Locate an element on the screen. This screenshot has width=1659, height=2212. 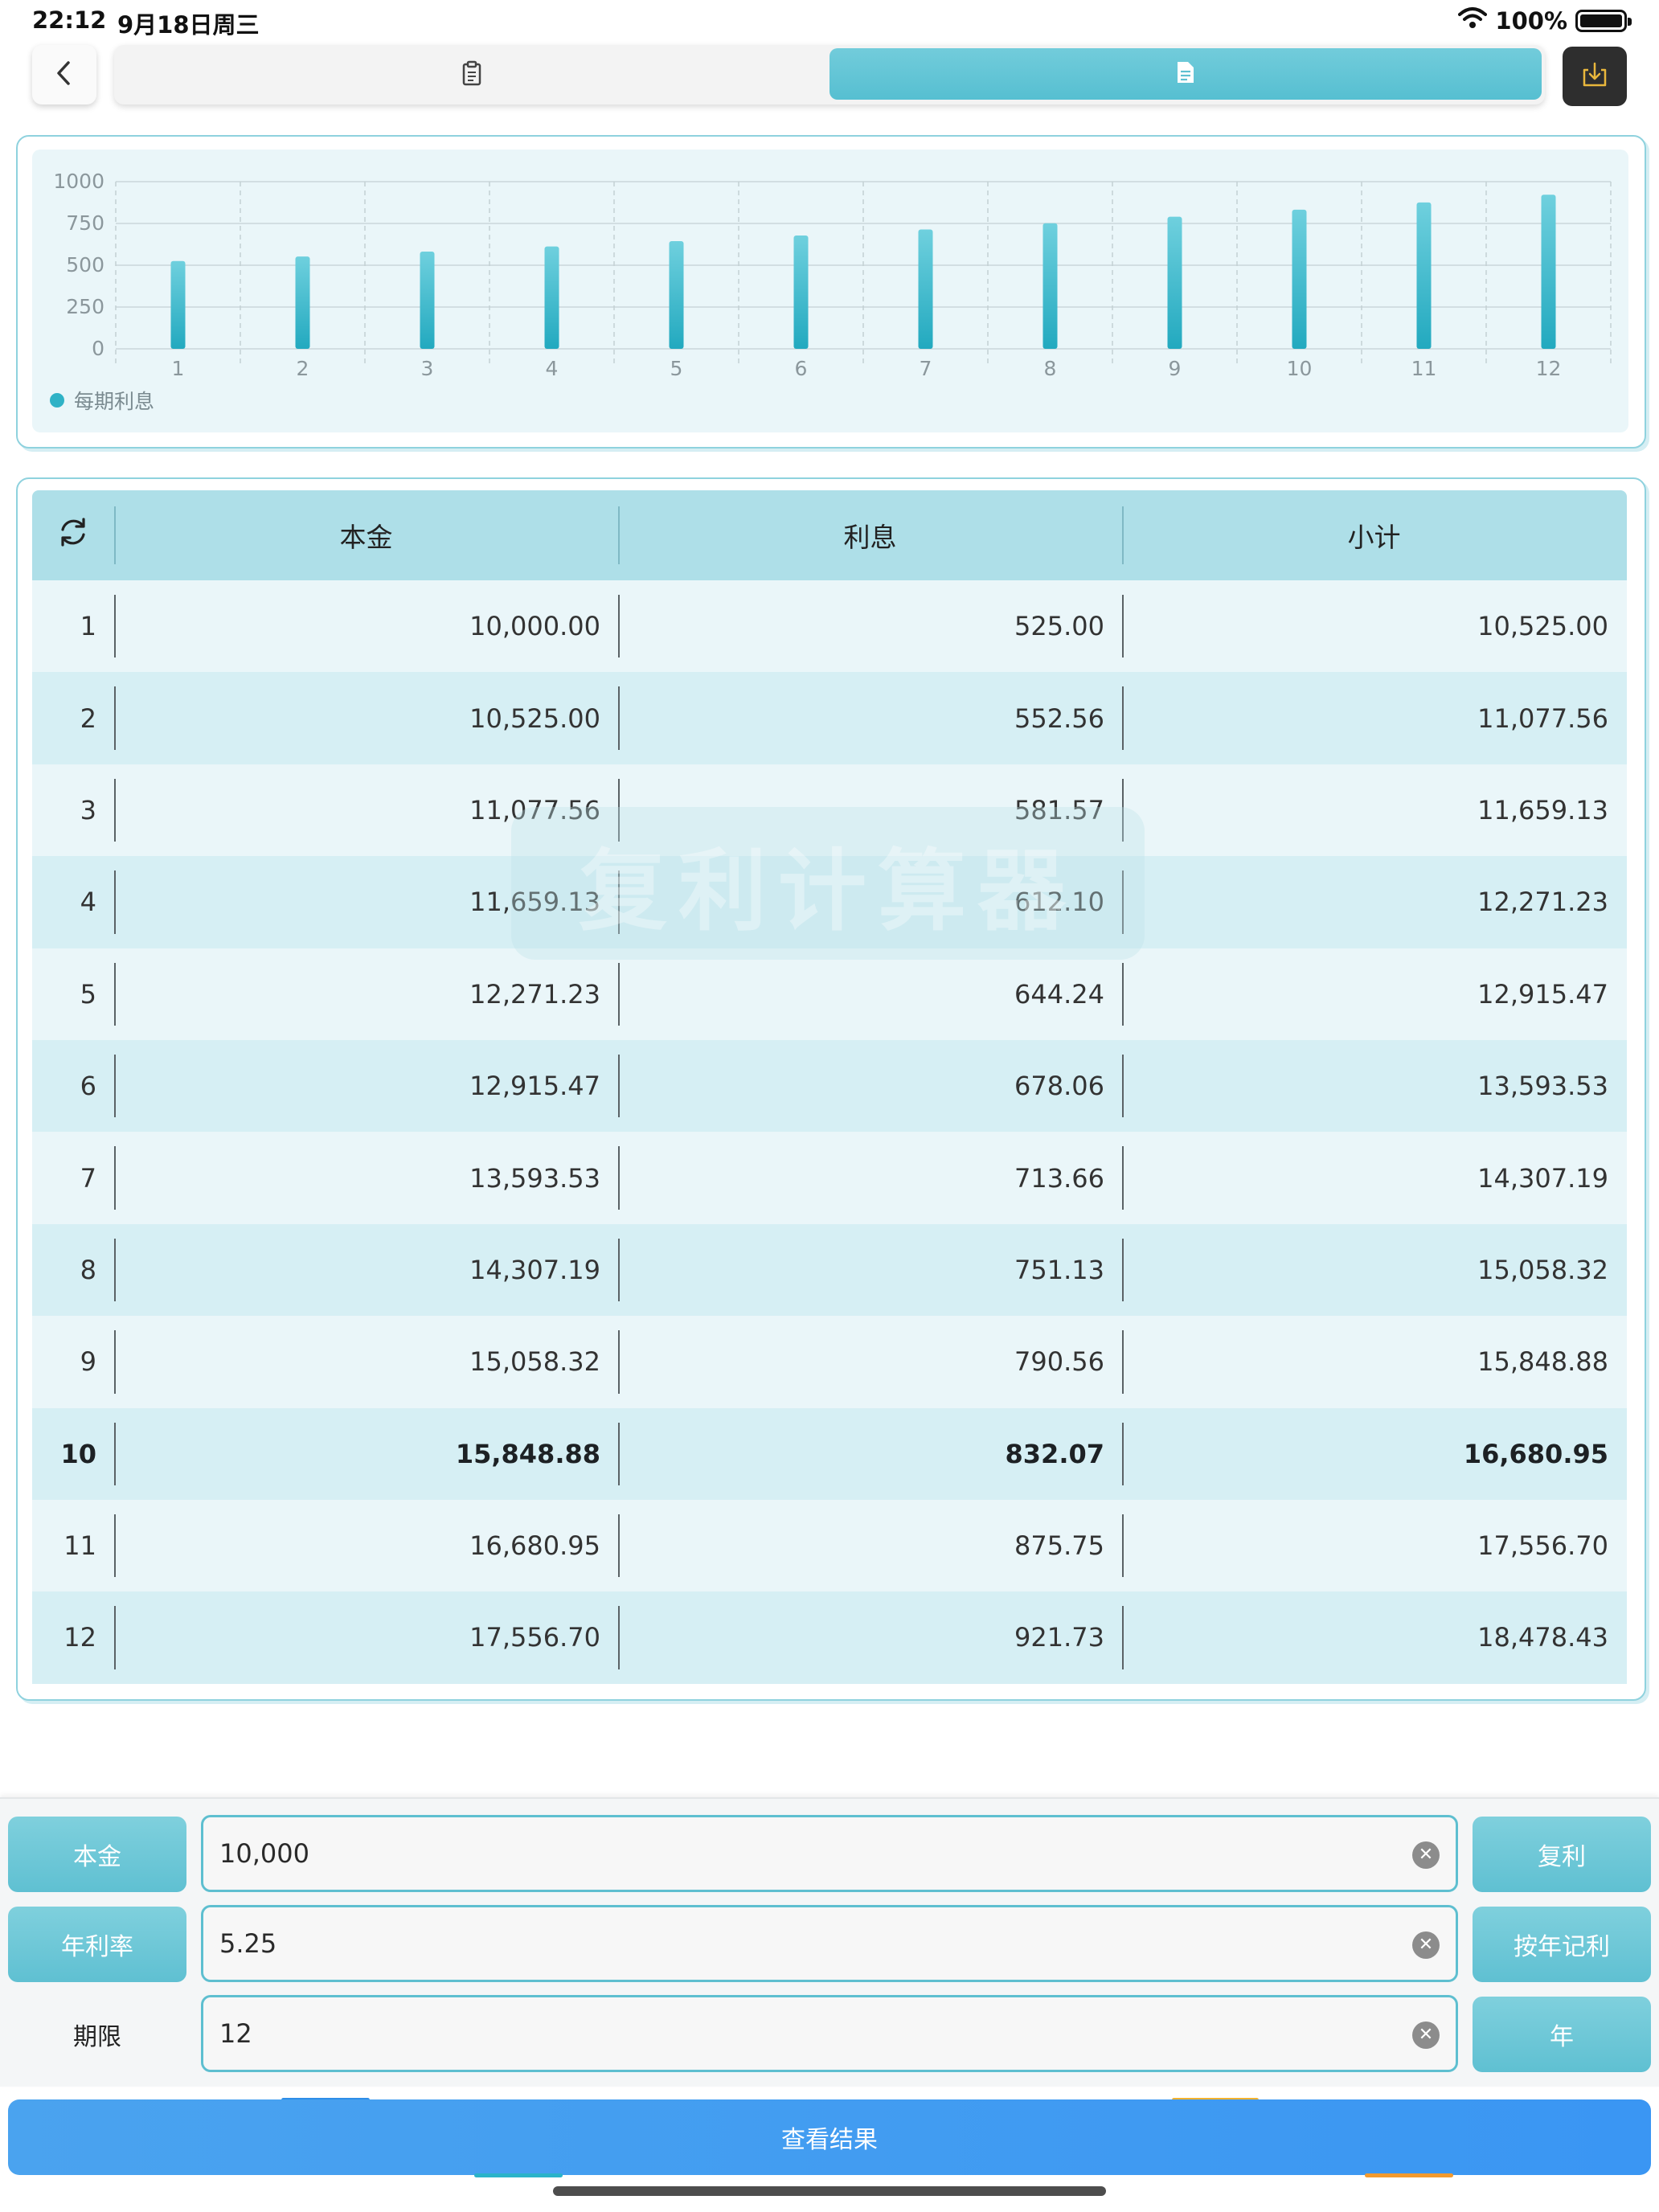
principal-cell: 12,915.47 is located at coordinates (366, 1086).